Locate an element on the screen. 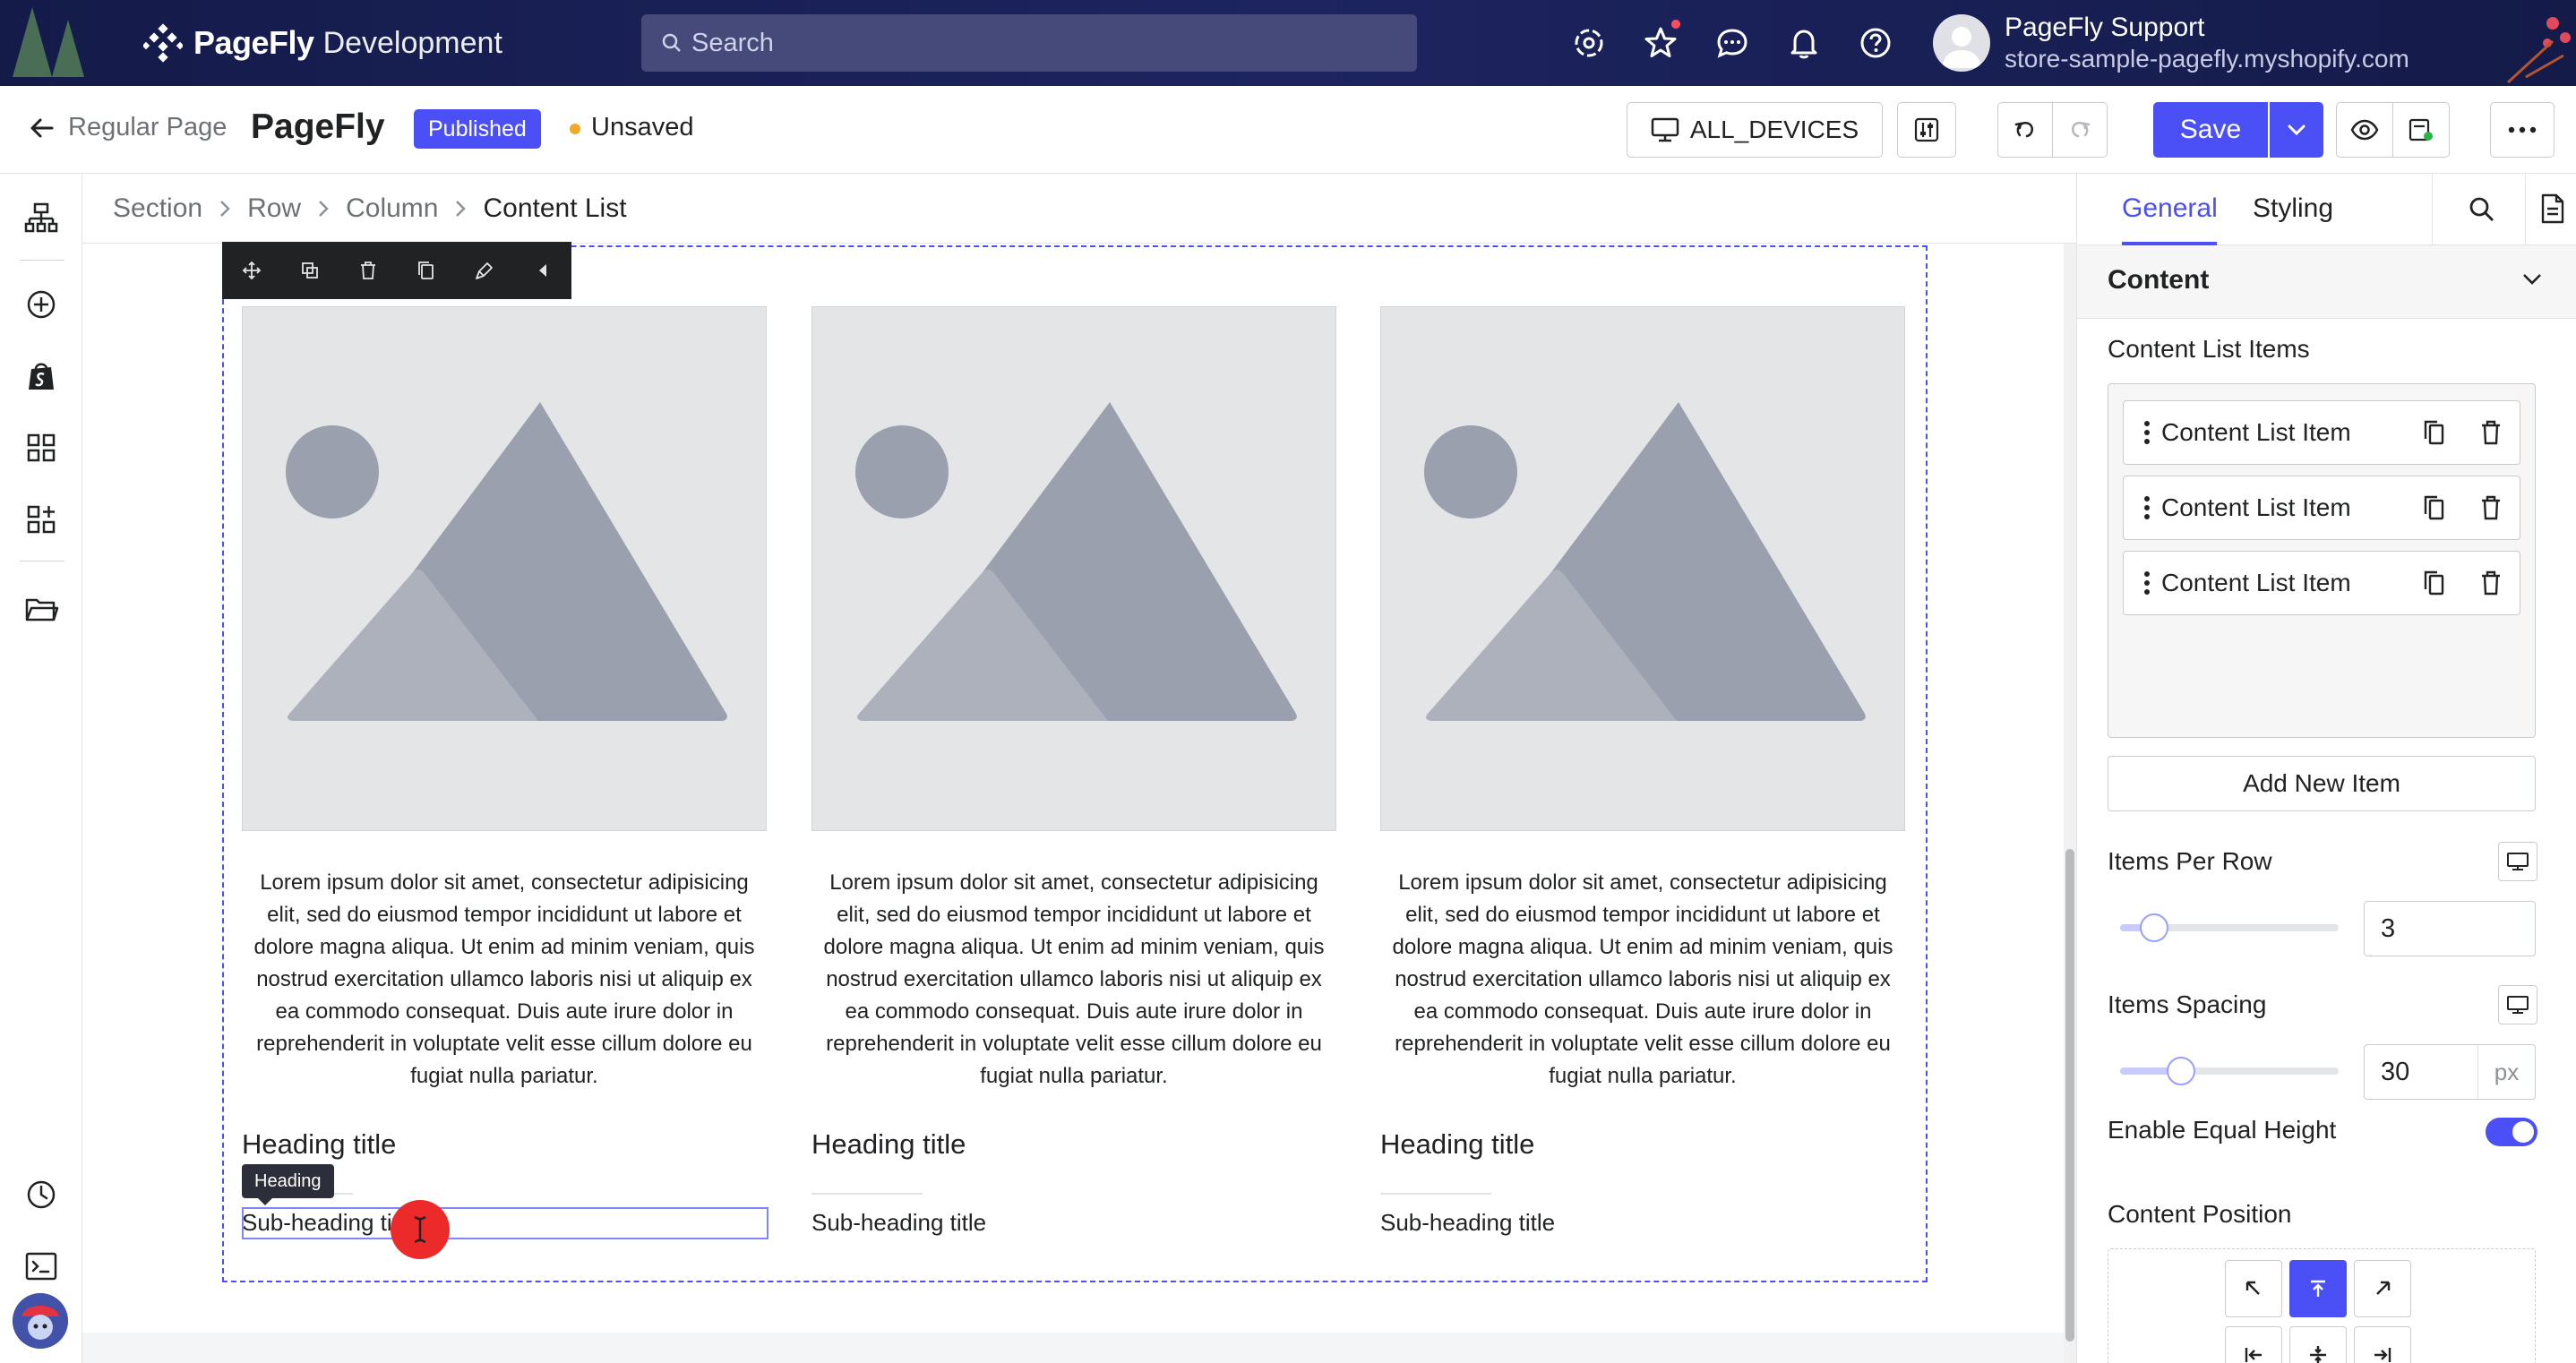  items-per-row-input: 3 is located at coordinates (2450, 928).